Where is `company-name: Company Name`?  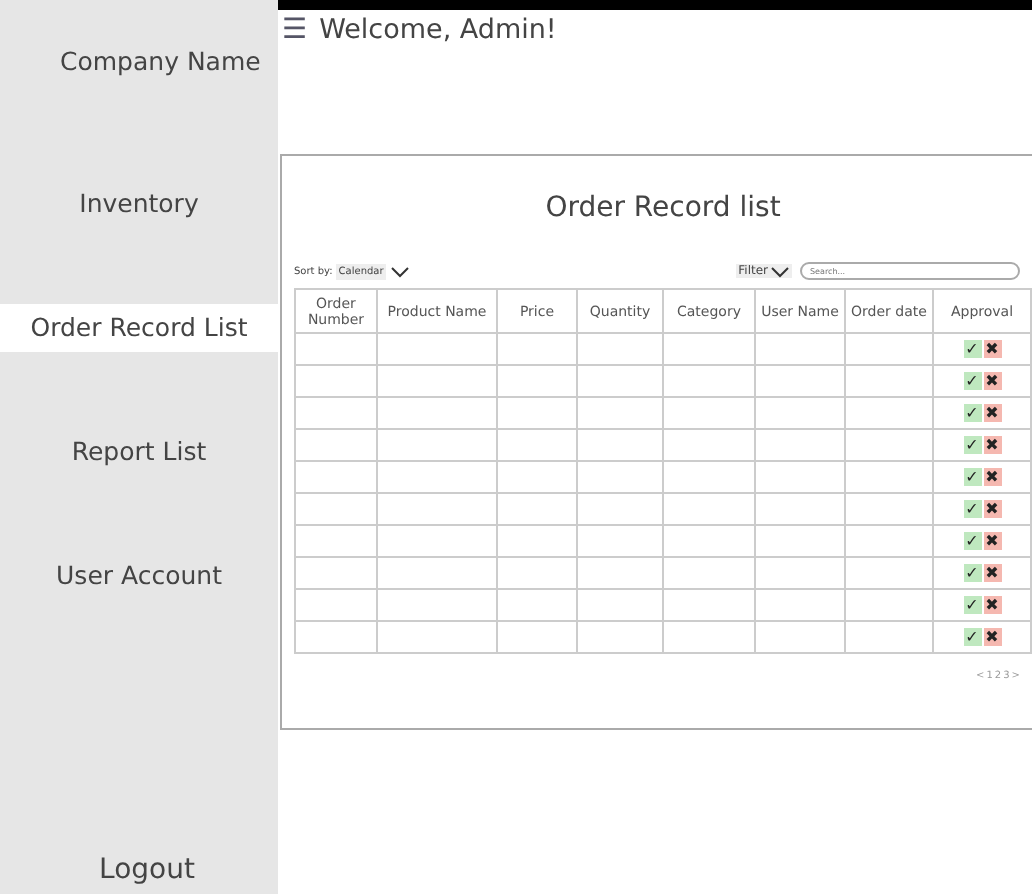
company-name: Company Name is located at coordinates (159, 62).